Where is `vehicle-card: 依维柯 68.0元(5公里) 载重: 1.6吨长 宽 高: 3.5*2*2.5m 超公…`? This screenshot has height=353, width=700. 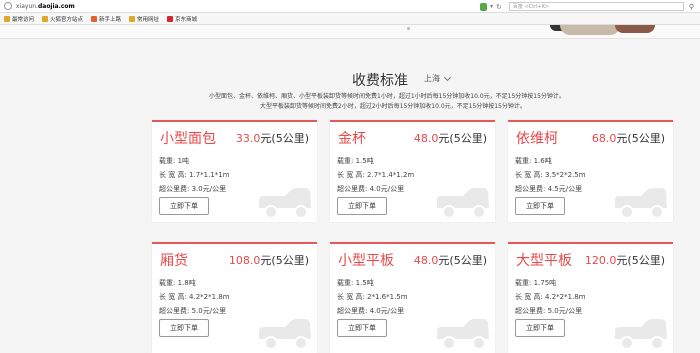
vehicle-card: 依维柯 68.0元(5公里) 载重: 1.6吨长 宽 高: 3.5*2*2.5m 超公… is located at coordinates (590, 171).